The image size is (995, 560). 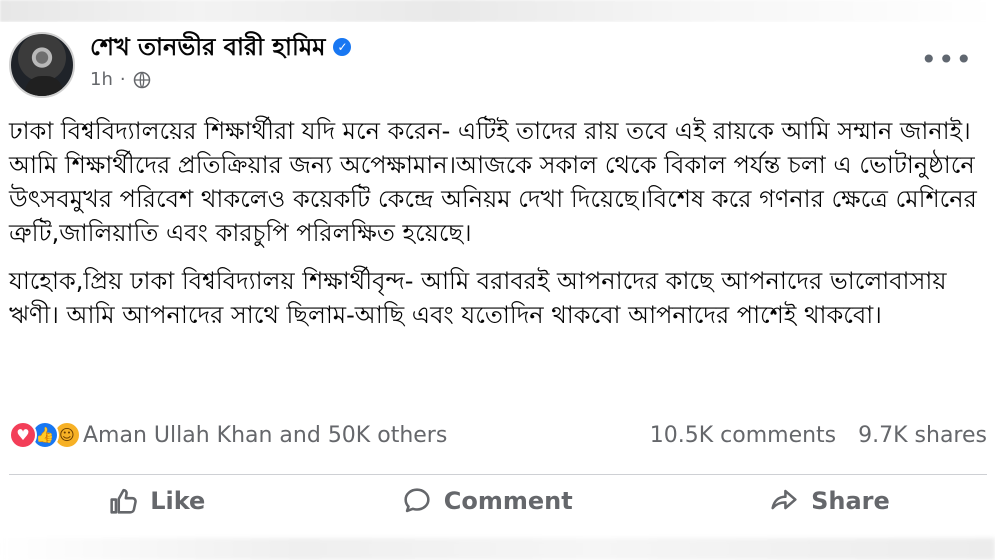 I want to click on engagement-counts: 10.5K comments 9.7K shares, so click(x=818, y=435).